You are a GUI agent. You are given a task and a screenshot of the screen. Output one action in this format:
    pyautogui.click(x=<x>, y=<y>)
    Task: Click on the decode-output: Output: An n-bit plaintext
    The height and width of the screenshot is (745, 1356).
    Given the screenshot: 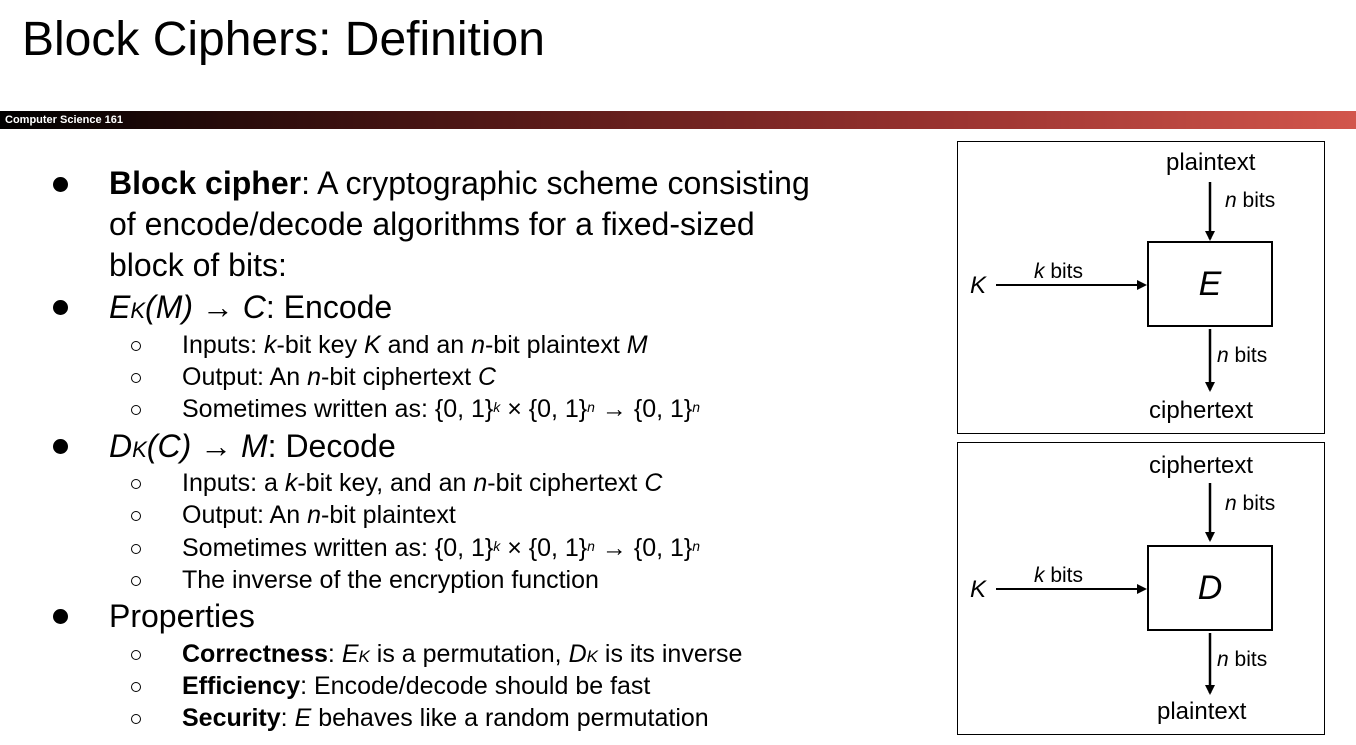 What is the action you would take?
    pyautogui.click(x=319, y=515)
    